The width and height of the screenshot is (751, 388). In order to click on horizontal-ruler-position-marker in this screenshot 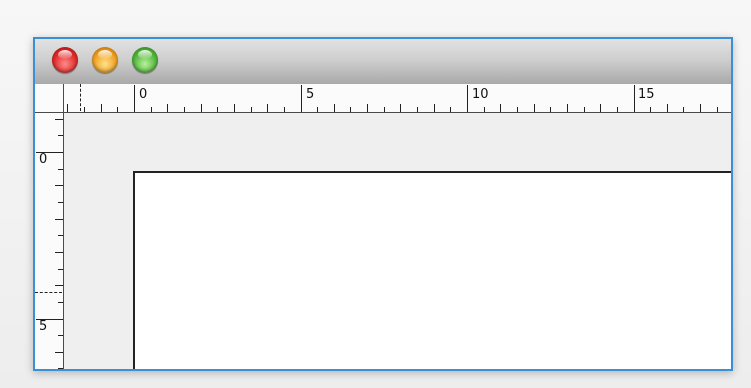, I will do `click(80, 97)`.